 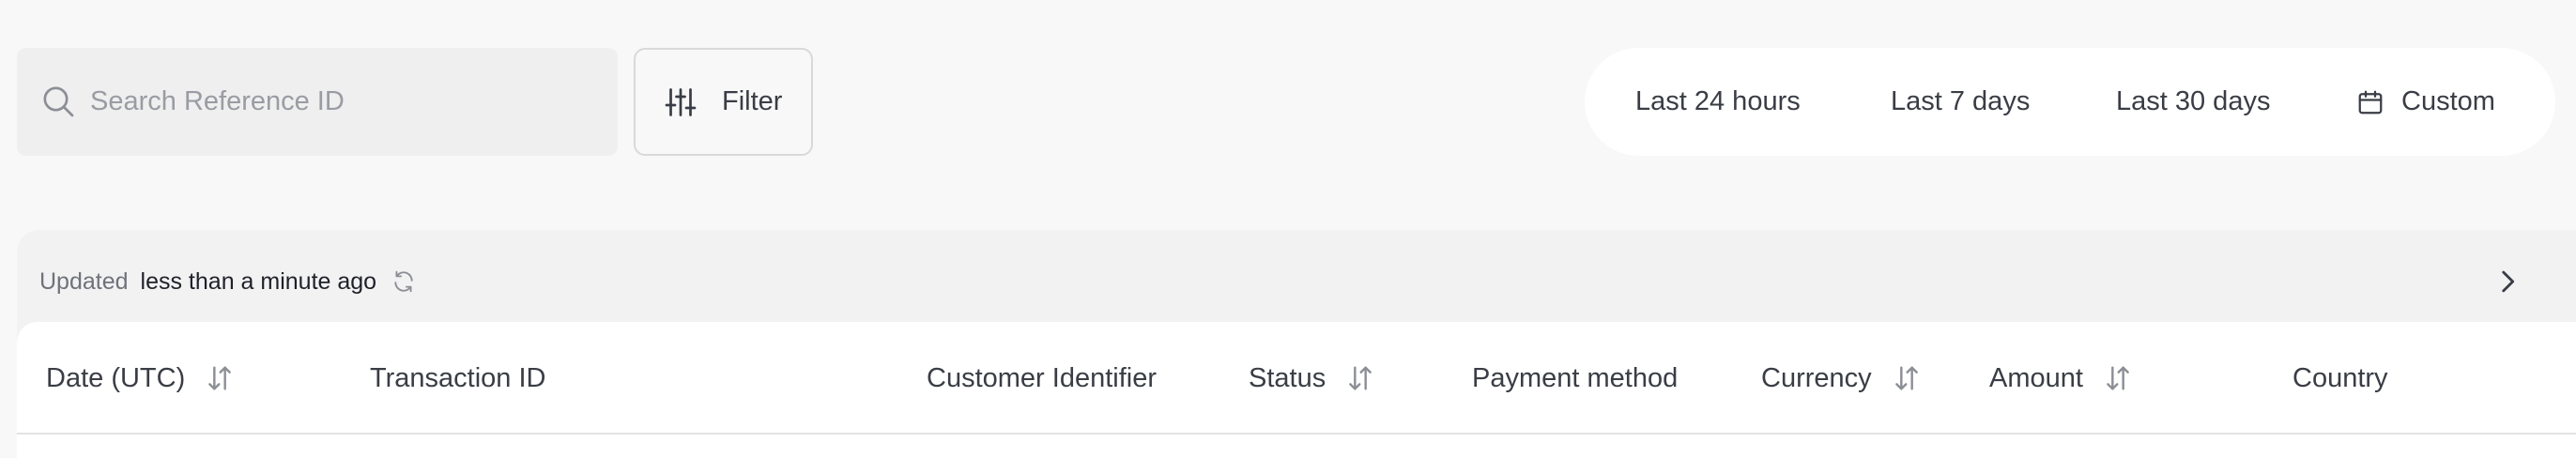 What do you see at coordinates (2508, 282) in the screenshot?
I see `chevron-right-icon` at bounding box center [2508, 282].